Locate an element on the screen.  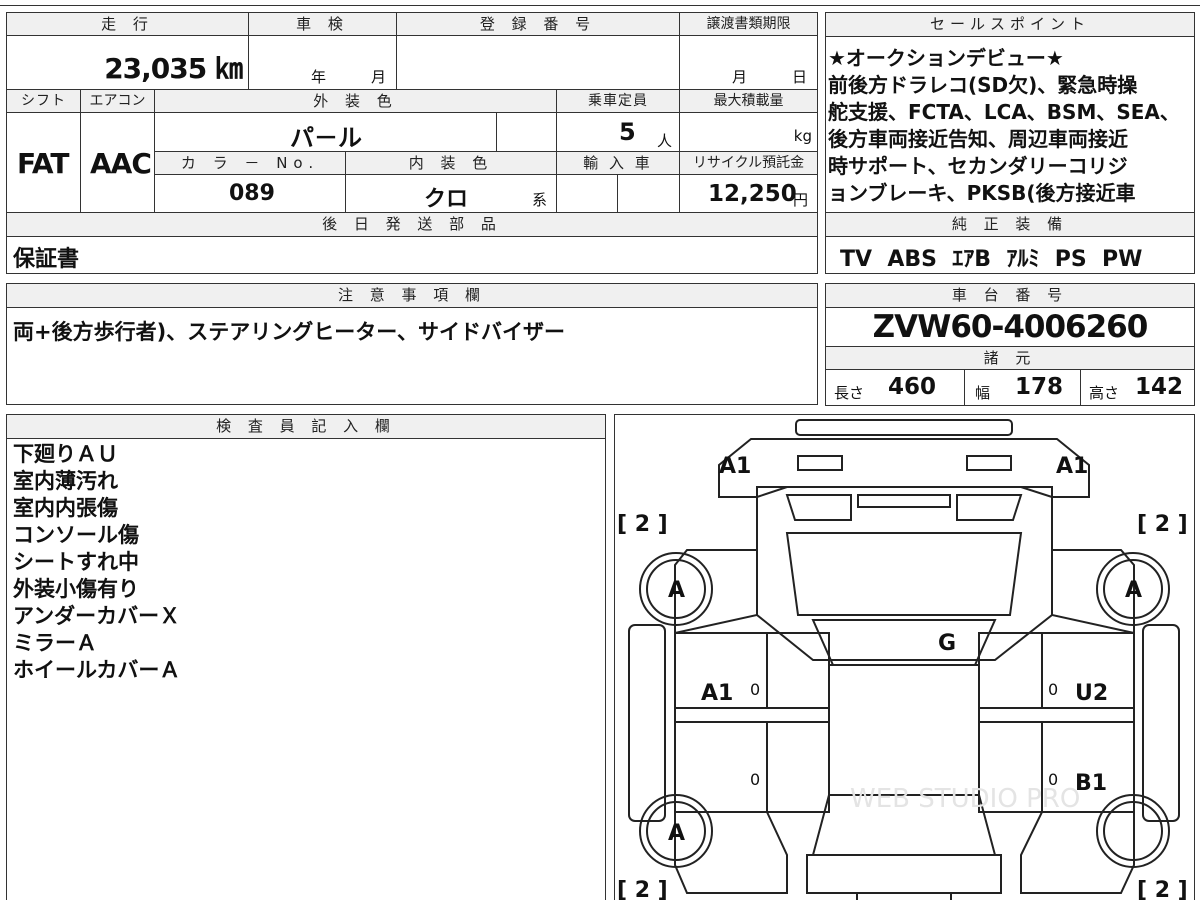
top-strip is located at coordinates (600, 3).